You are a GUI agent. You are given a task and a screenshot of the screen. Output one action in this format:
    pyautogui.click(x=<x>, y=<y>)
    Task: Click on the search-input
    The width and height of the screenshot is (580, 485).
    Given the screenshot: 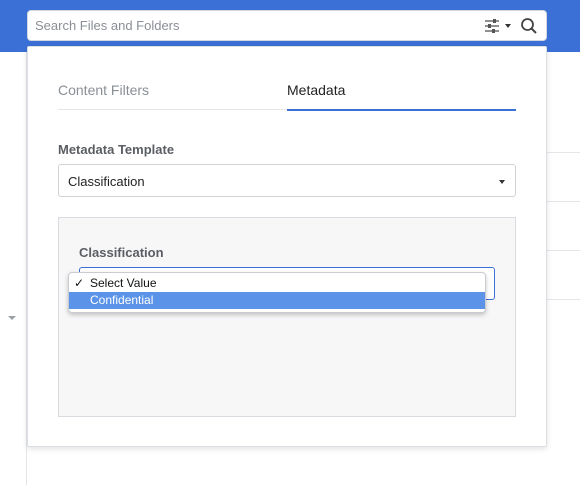 What is the action you would take?
    pyautogui.click(x=248, y=25)
    